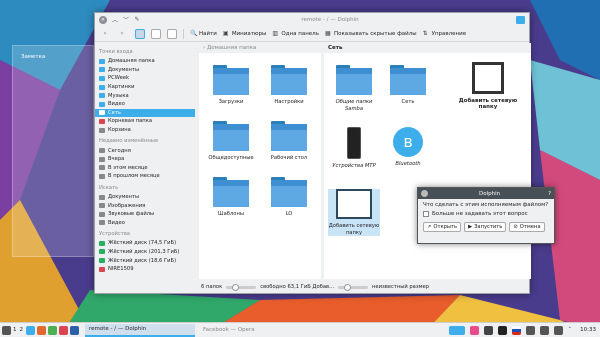 This screenshot has width=600, height=337. I want to click on desktop-2-label: 2, so click(22, 330).